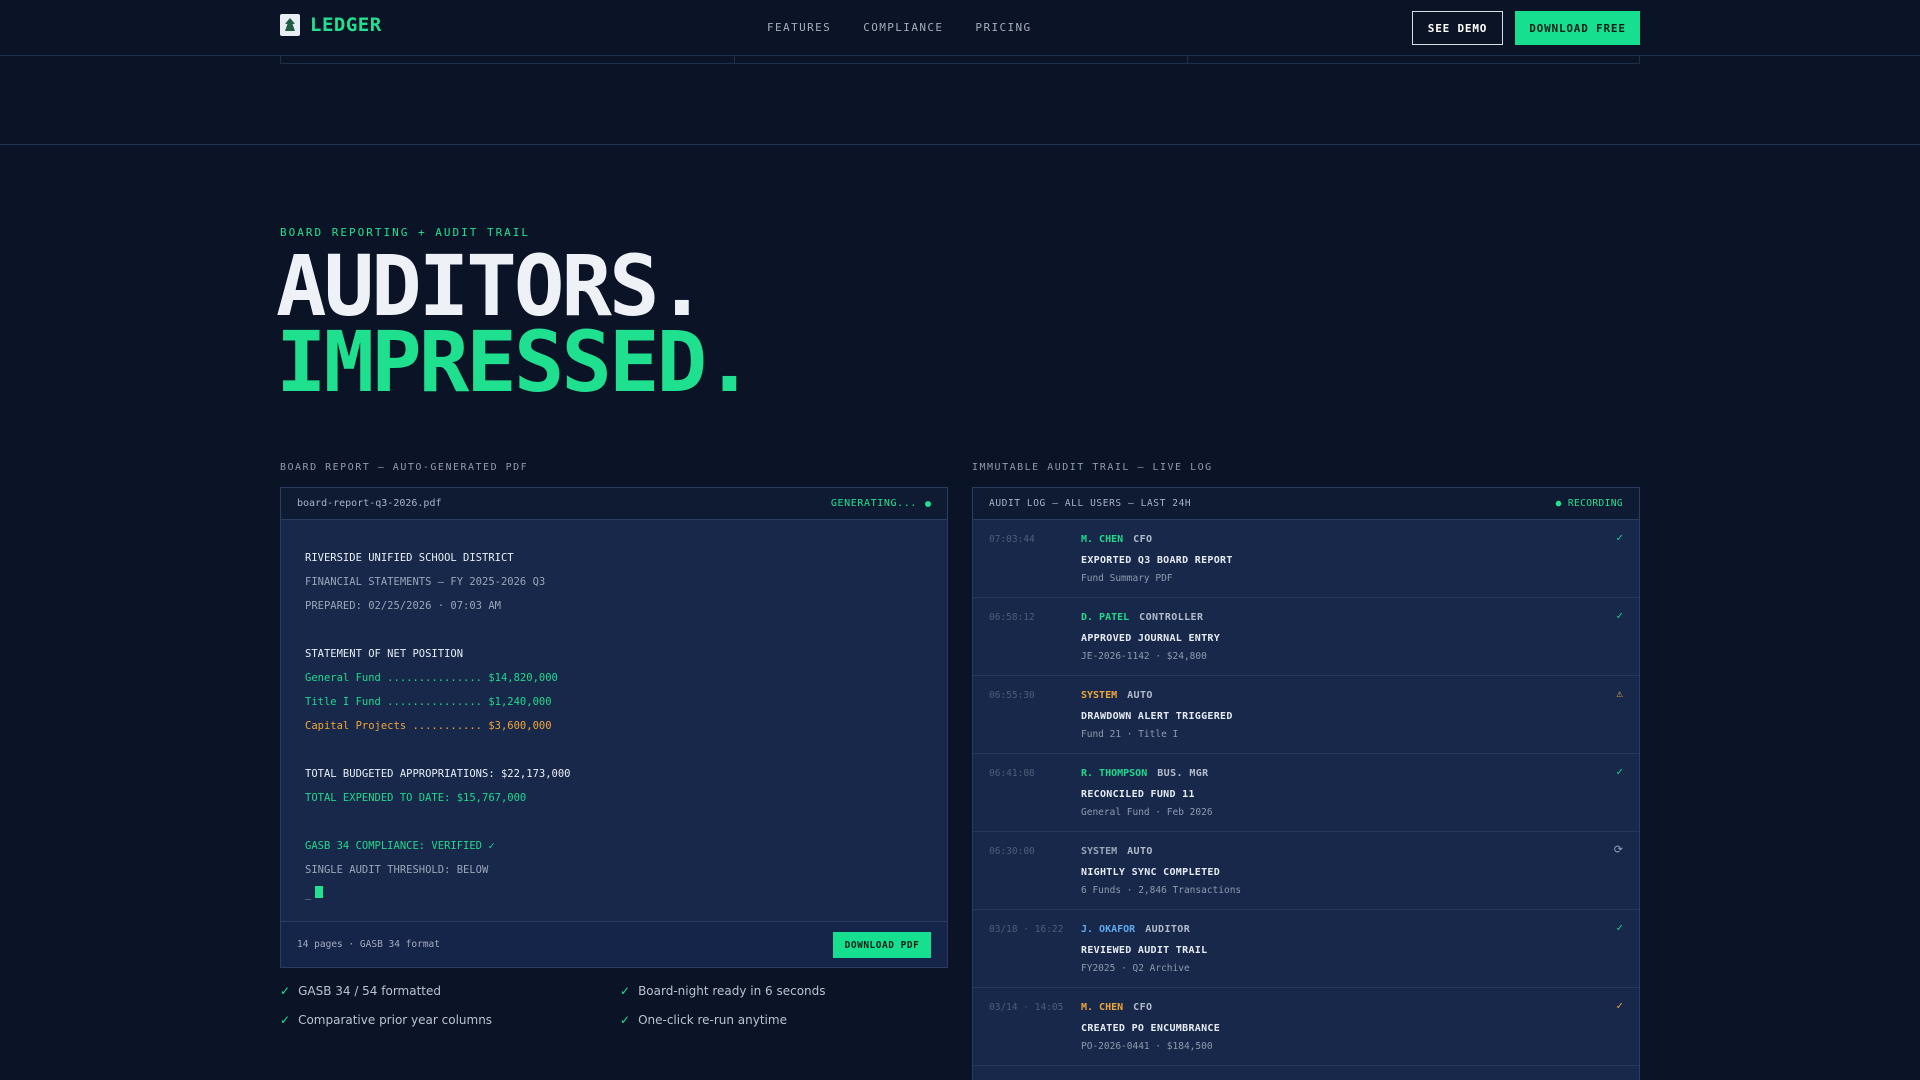 The width and height of the screenshot is (1920, 1080). Describe the element at coordinates (1130, 734) in the screenshot. I see `entry-detail: Fund 21 · Title I` at that location.